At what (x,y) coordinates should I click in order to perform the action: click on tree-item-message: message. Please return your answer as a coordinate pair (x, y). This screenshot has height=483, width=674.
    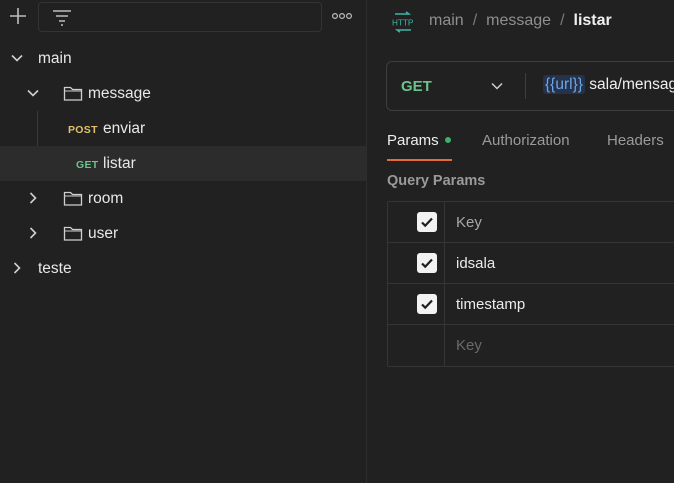
    Looking at the image, I should click on (183, 93).